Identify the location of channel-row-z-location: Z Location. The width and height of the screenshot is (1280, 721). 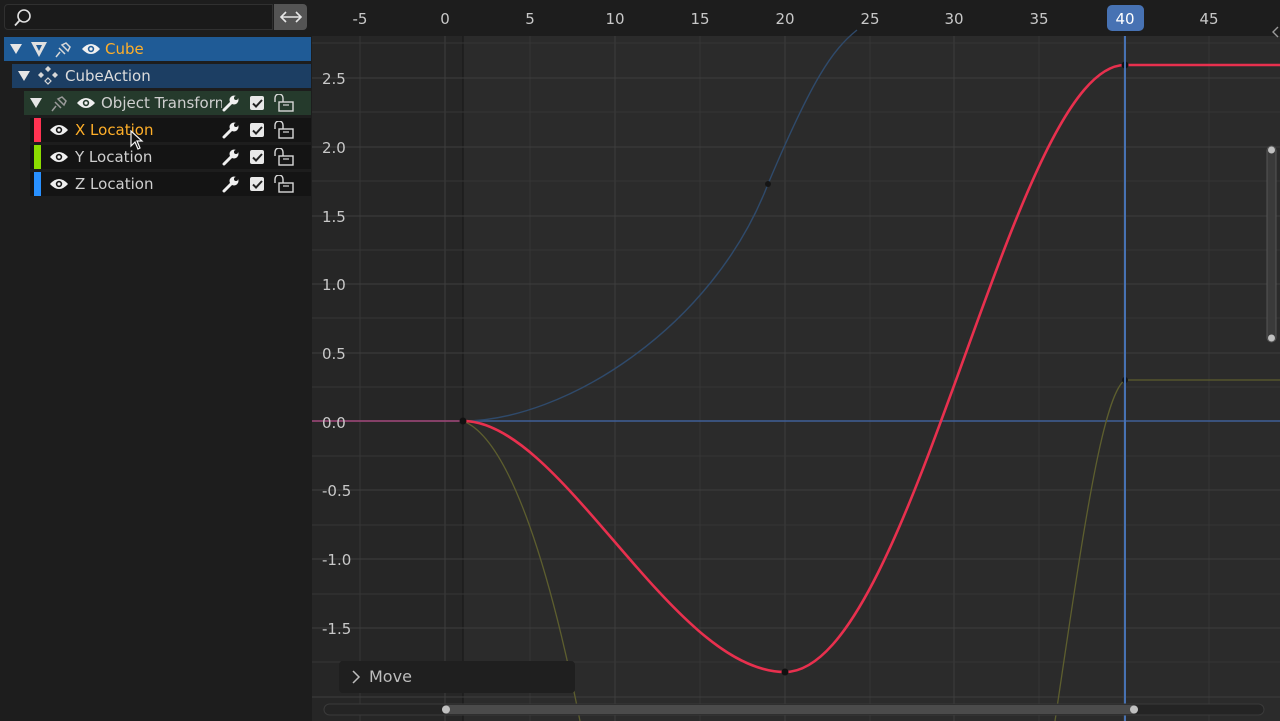
(170, 184).